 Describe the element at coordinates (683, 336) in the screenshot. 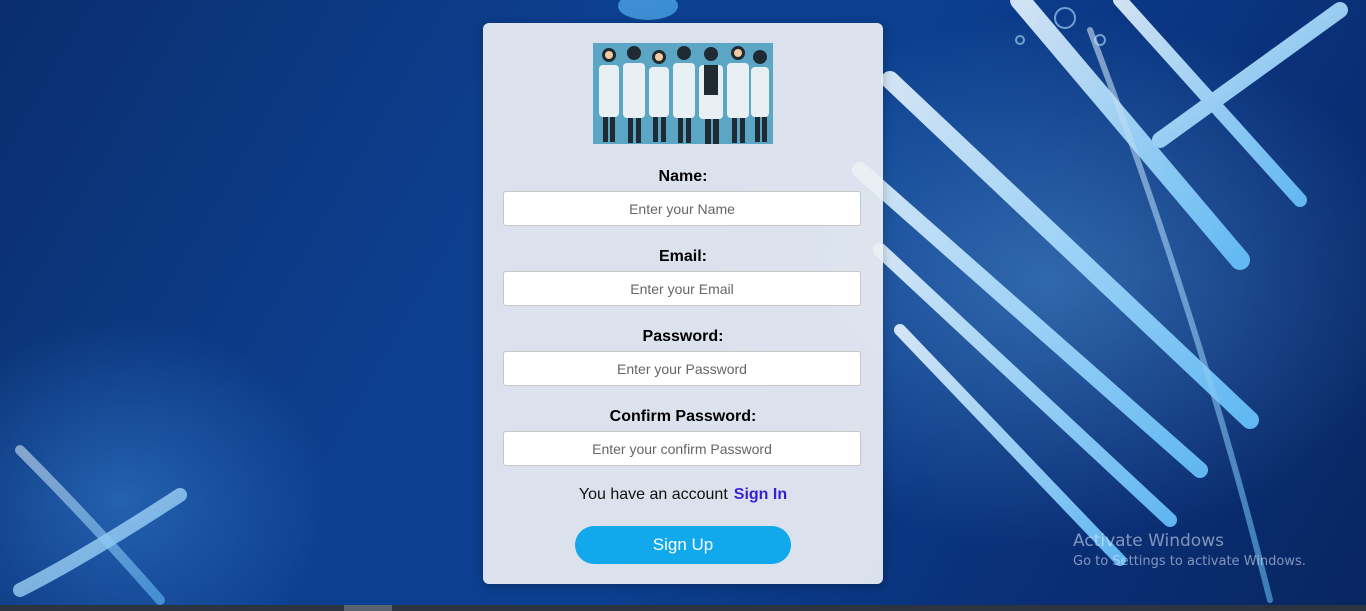

I see `password-label: Password:` at that location.